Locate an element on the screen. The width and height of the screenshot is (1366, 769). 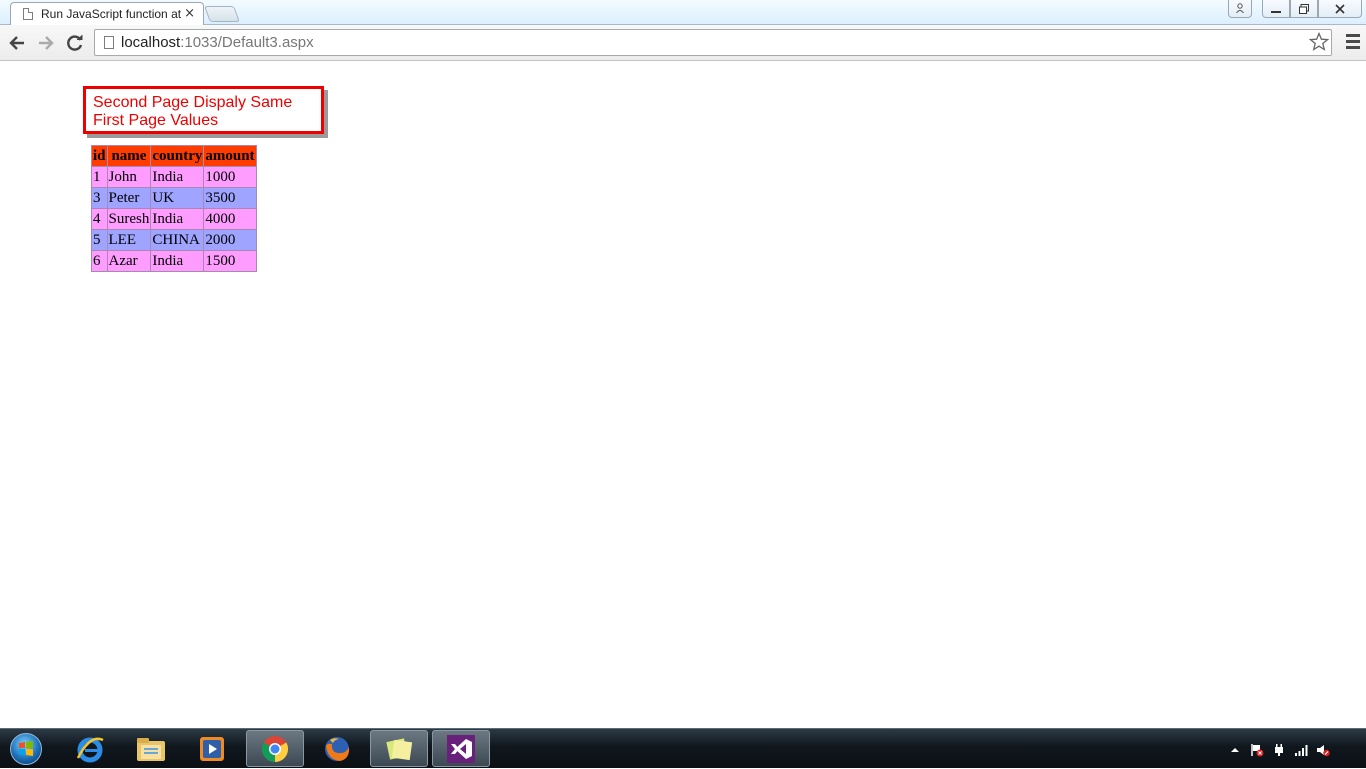
restore-button is located at coordinates (1304, 9).